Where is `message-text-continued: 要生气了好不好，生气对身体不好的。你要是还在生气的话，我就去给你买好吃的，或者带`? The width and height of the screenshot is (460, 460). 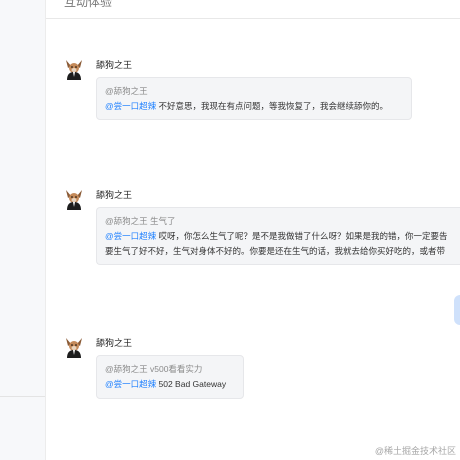
message-text-continued: 要生气了好不好，生气对身体不好的。你要是还在生气的话，我就去给你买好吃的，或者带 is located at coordinates (275, 251).